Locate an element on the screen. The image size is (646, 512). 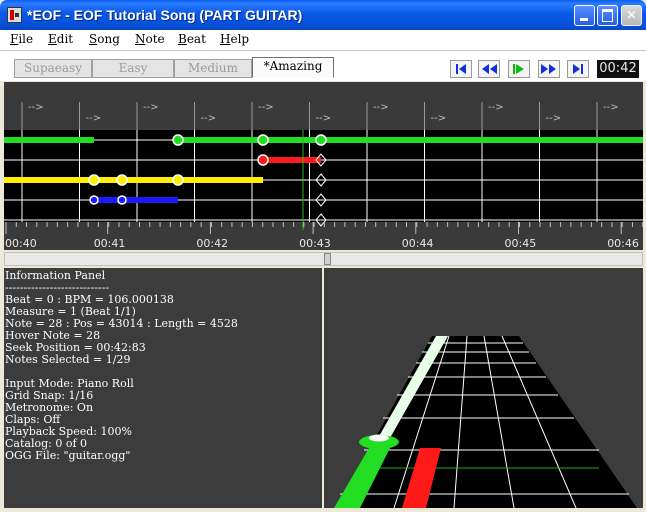
window-title: *EOF - EOF Tutorial Song (PART GUITAR) is located at coordinates (165, 15).